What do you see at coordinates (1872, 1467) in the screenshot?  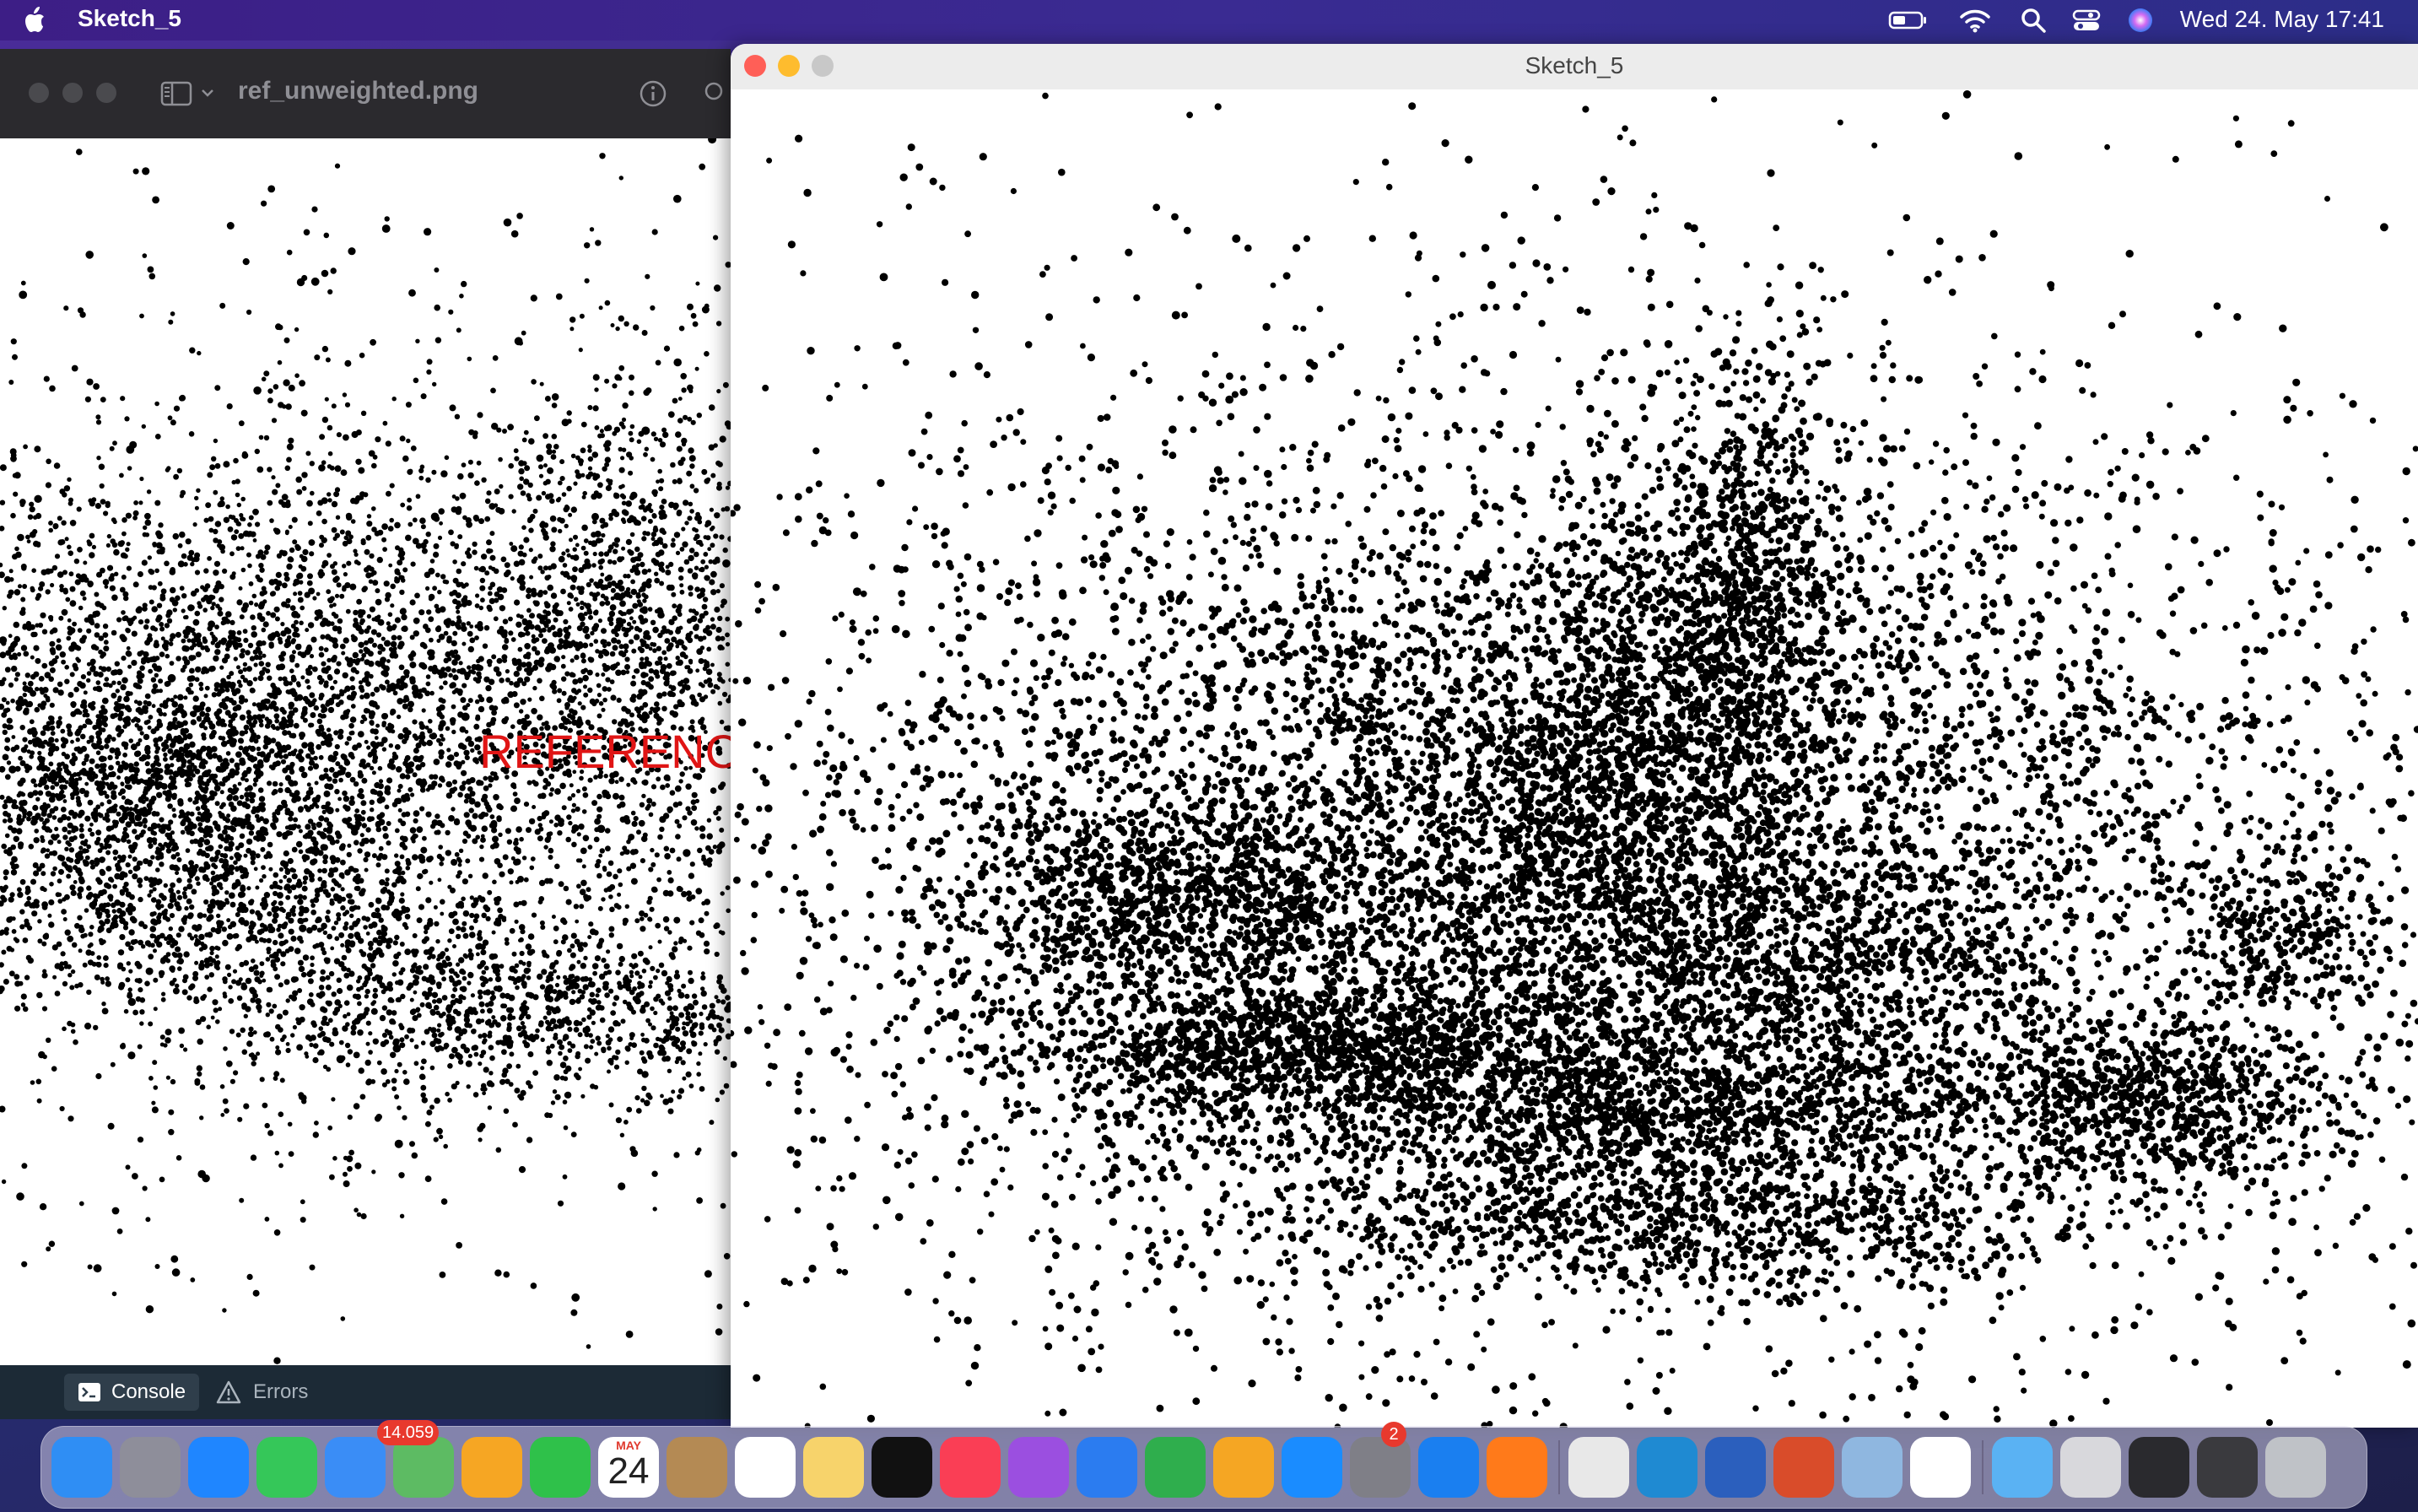 I see `dock-preview-icon` at bounding box center [1872, 1467].